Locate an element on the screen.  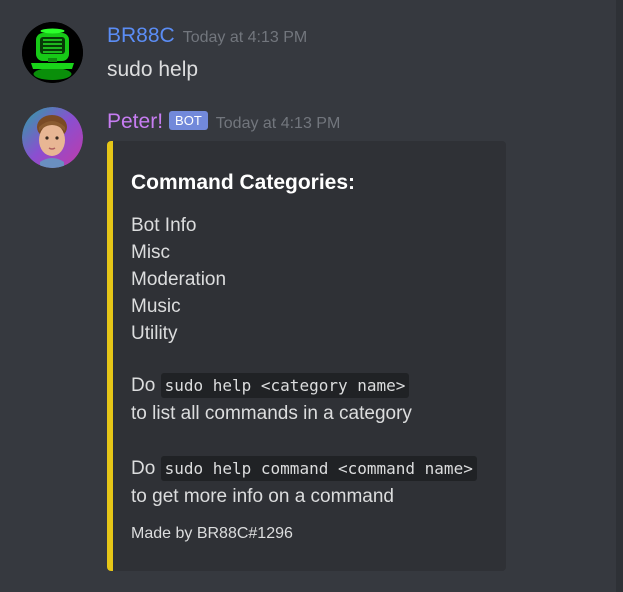
code-snippet: sudo help command <command name> is located at coordinates (318, 468).